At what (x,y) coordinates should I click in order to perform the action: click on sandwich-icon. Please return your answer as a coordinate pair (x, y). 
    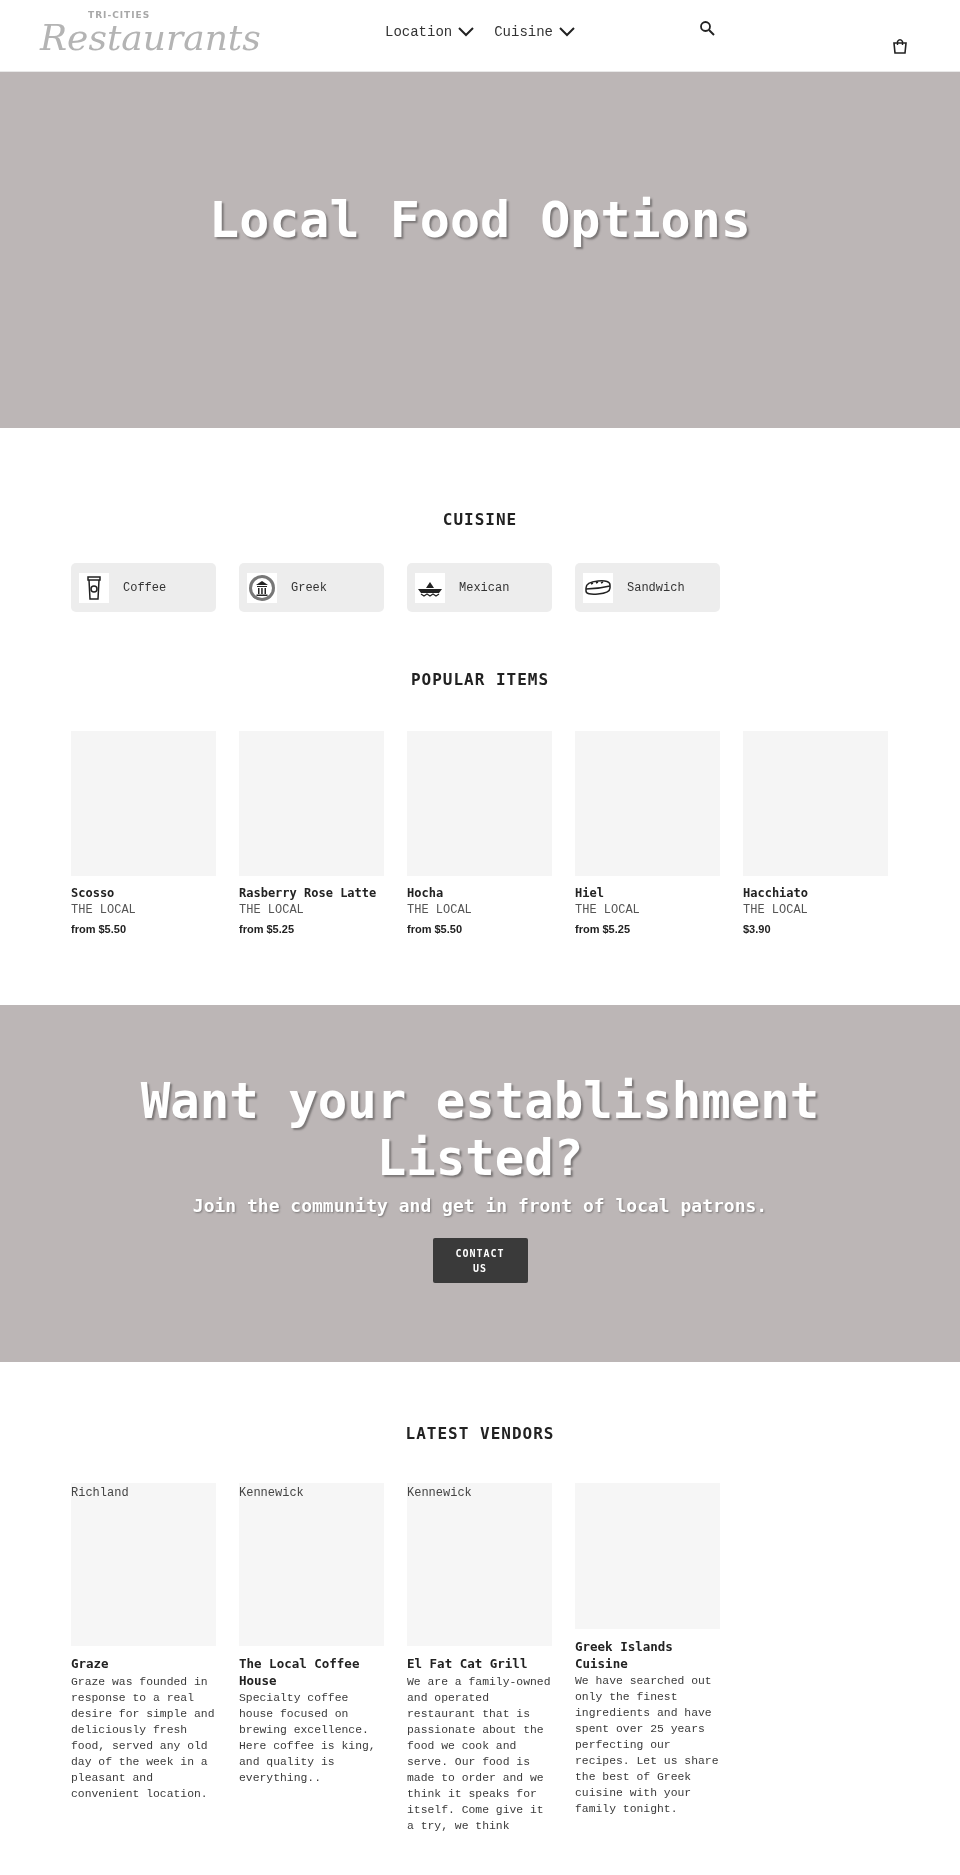
    Looking at the image, I should click on (598, 587).